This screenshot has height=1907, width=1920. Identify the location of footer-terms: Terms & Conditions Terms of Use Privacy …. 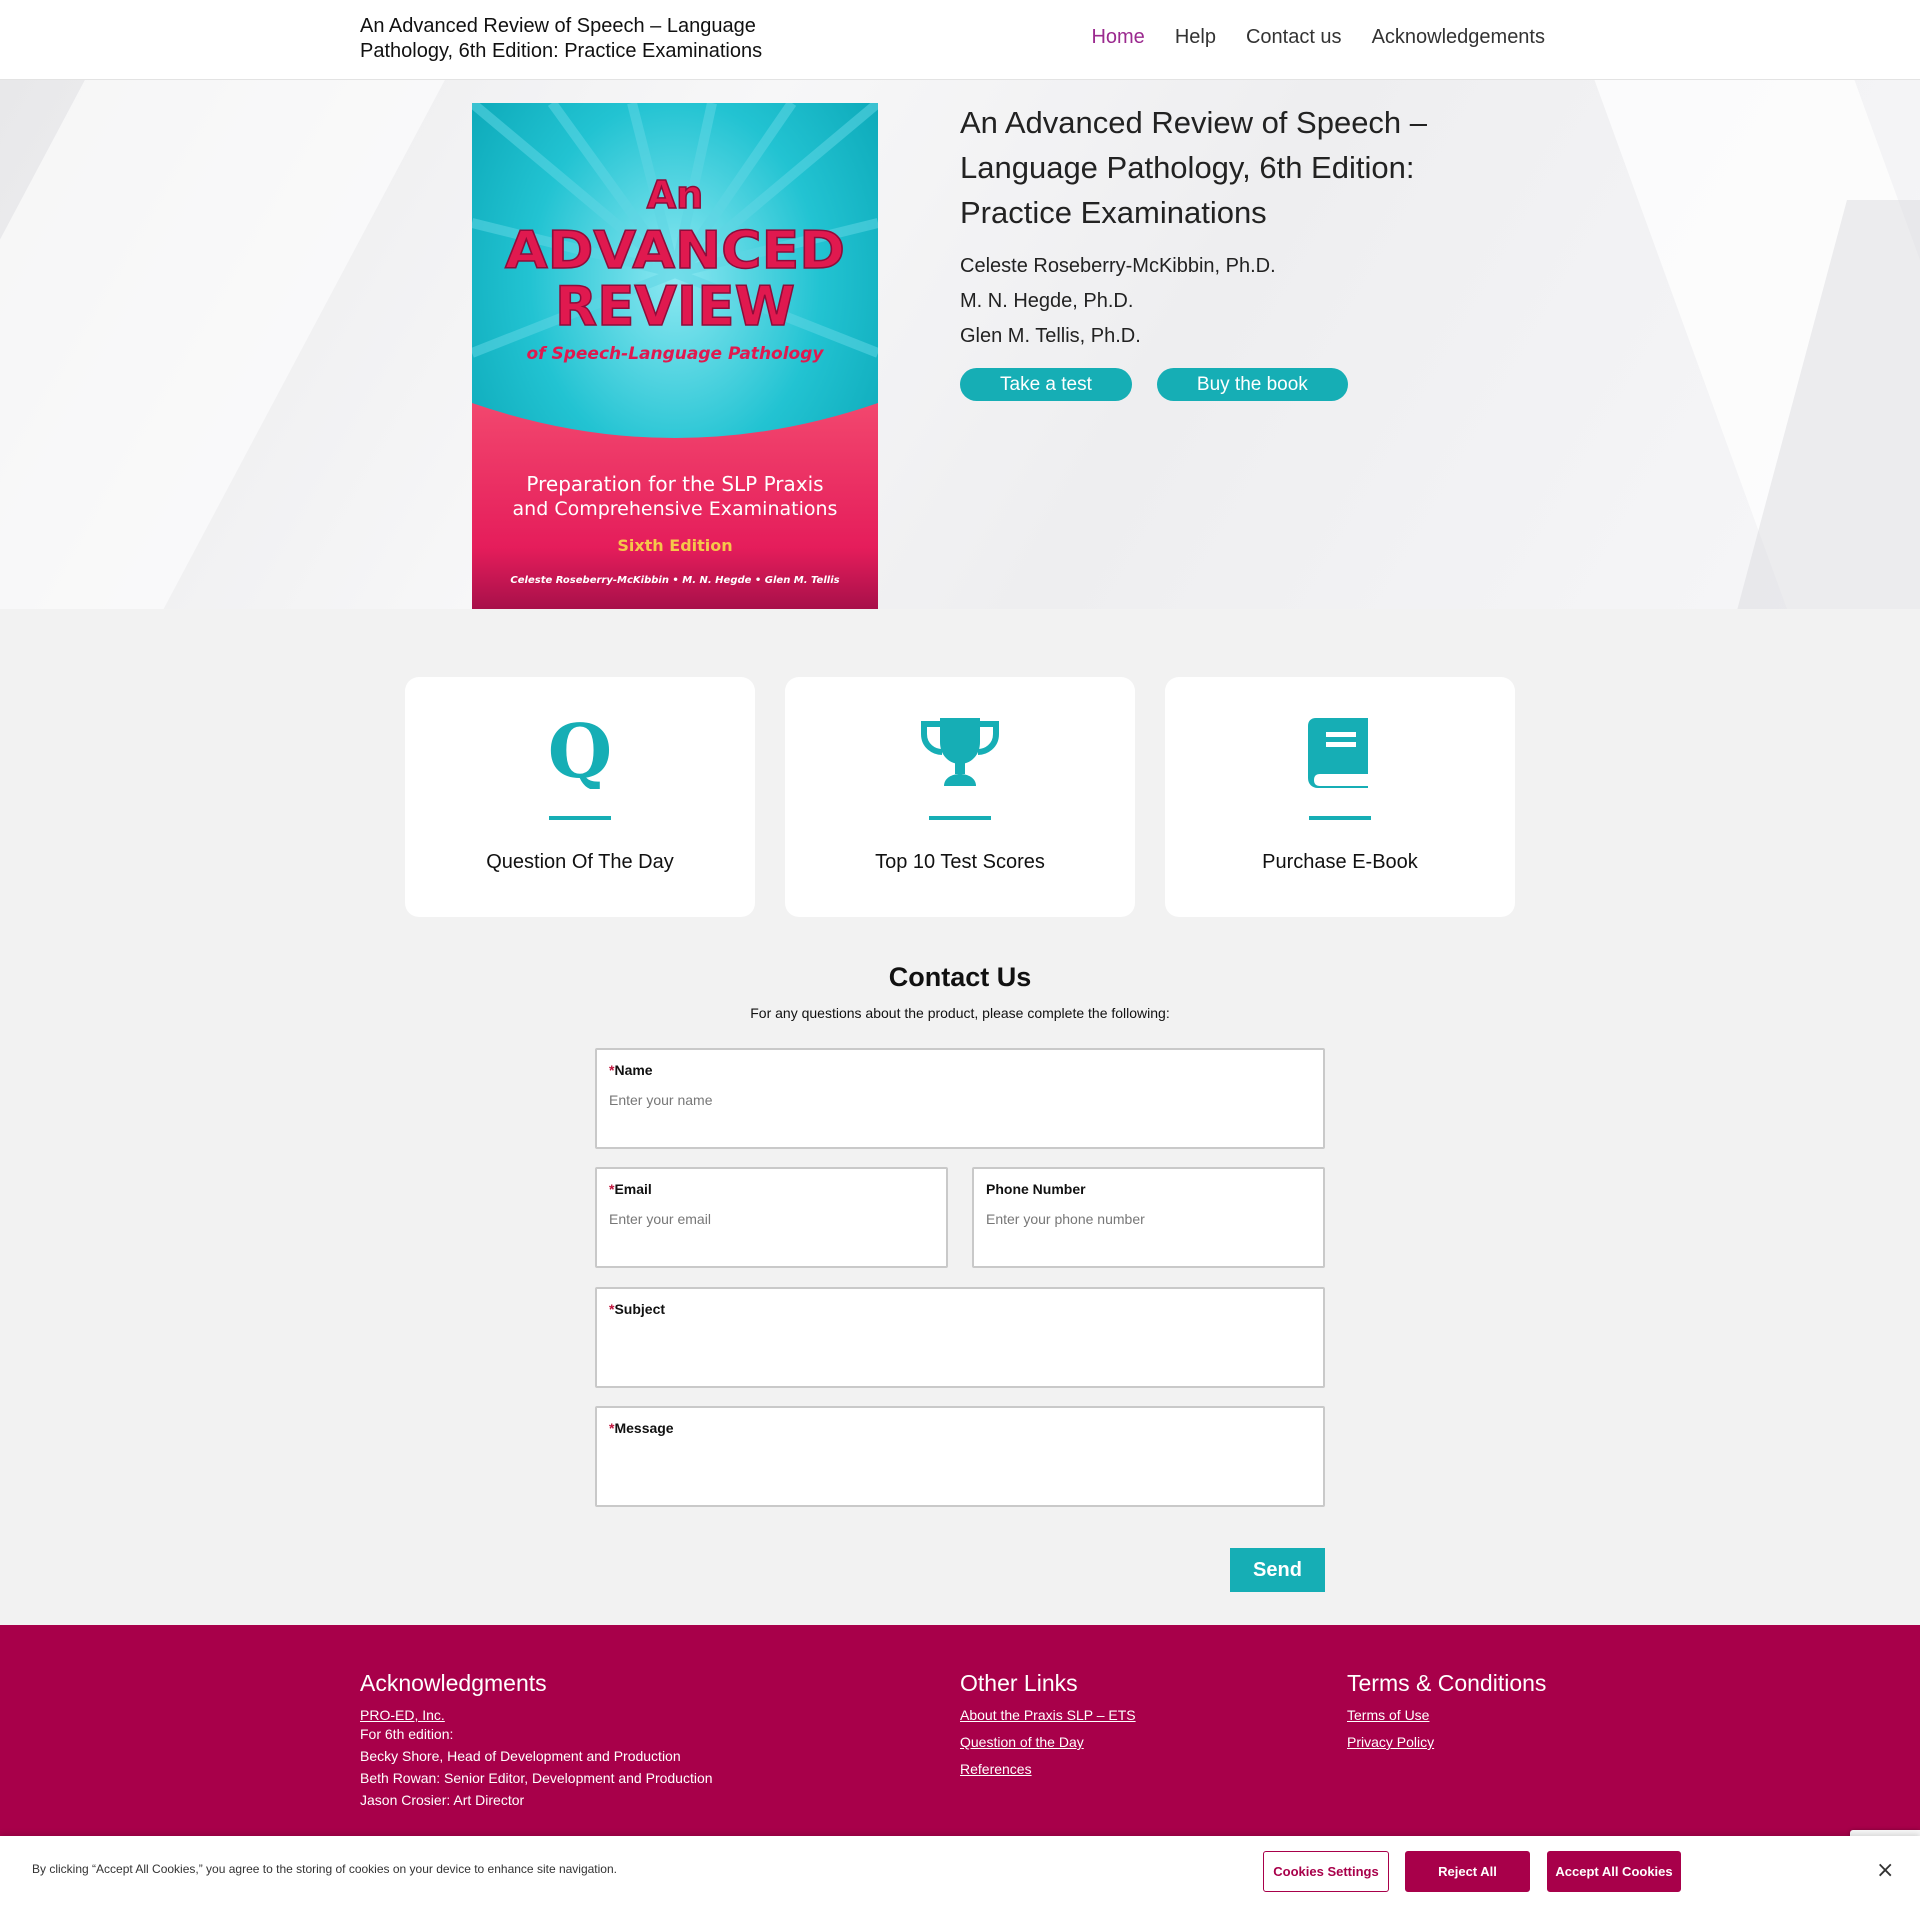
(1446, 1715).